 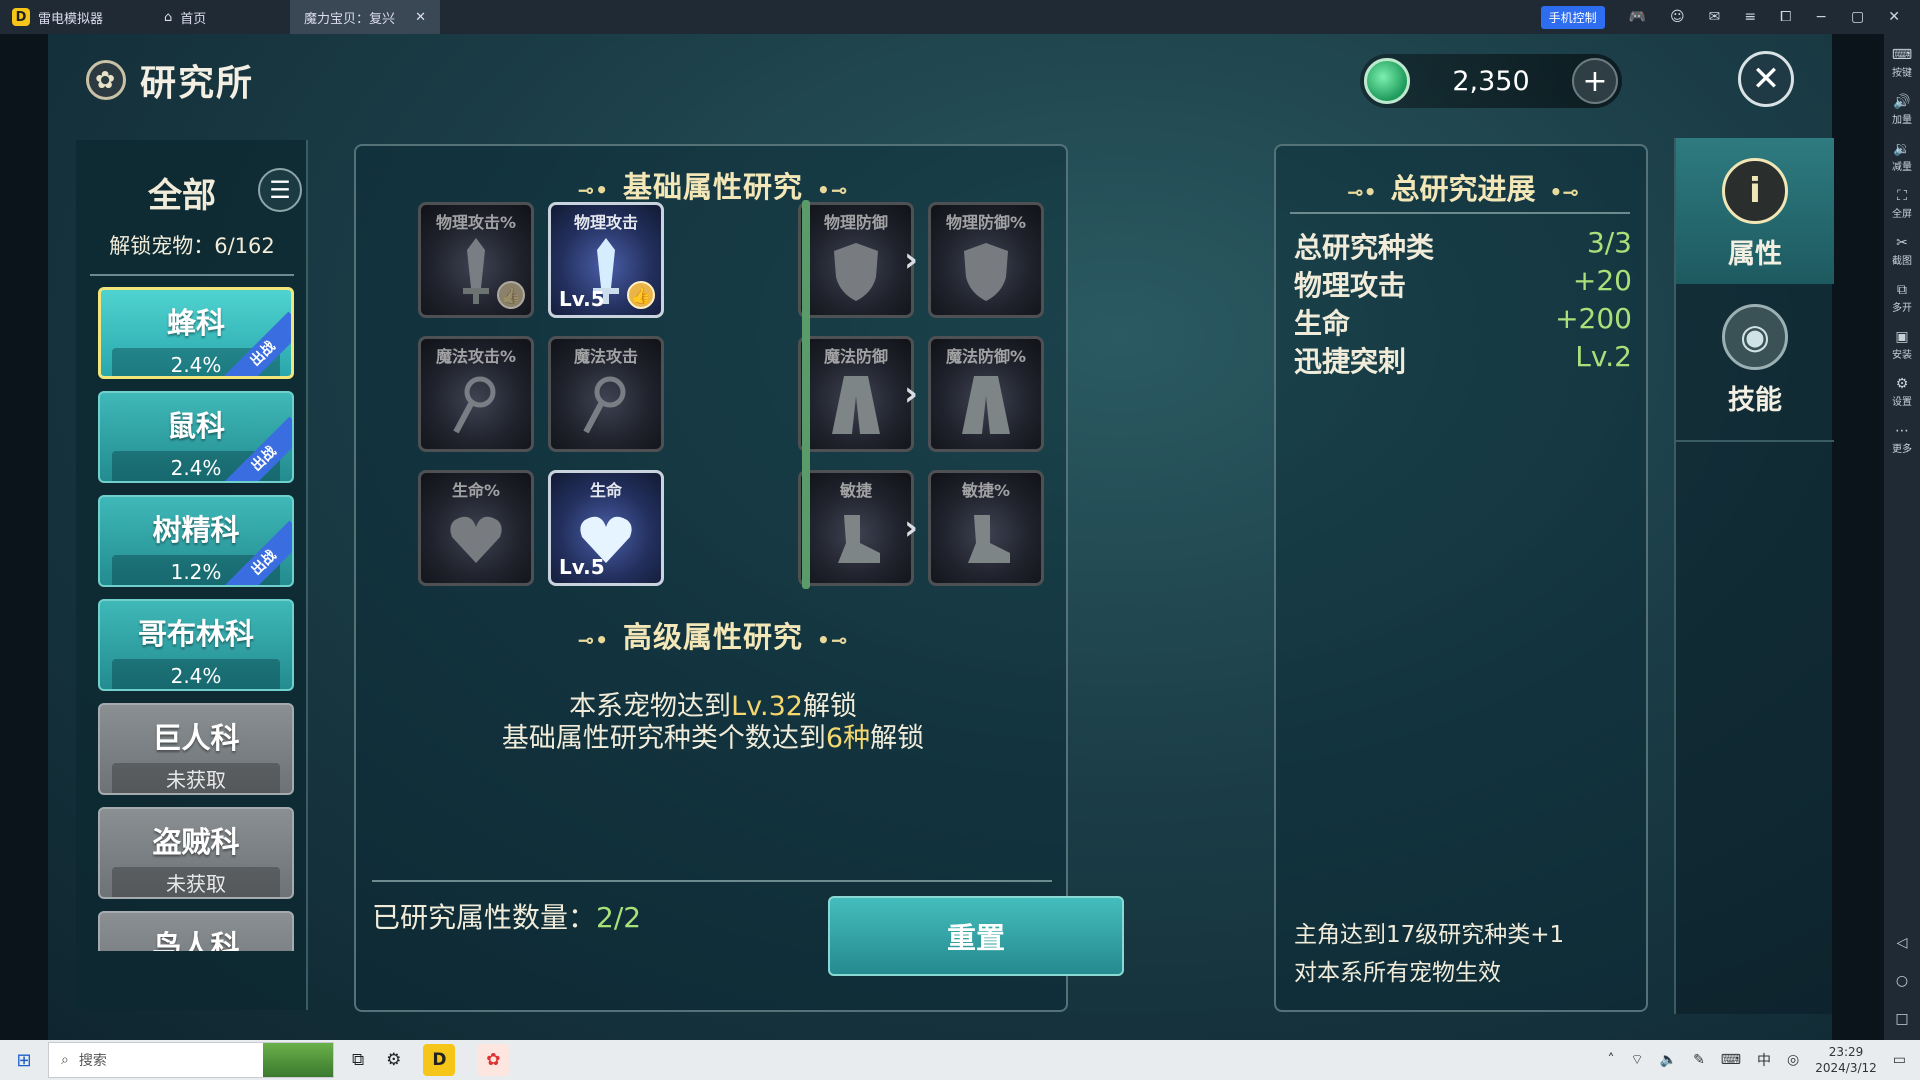 What do you see at coordinates (196, 437) in the screenshot?
I see `family-card: 鼠科 2.4% 出战` at bounding box center [196, 437].